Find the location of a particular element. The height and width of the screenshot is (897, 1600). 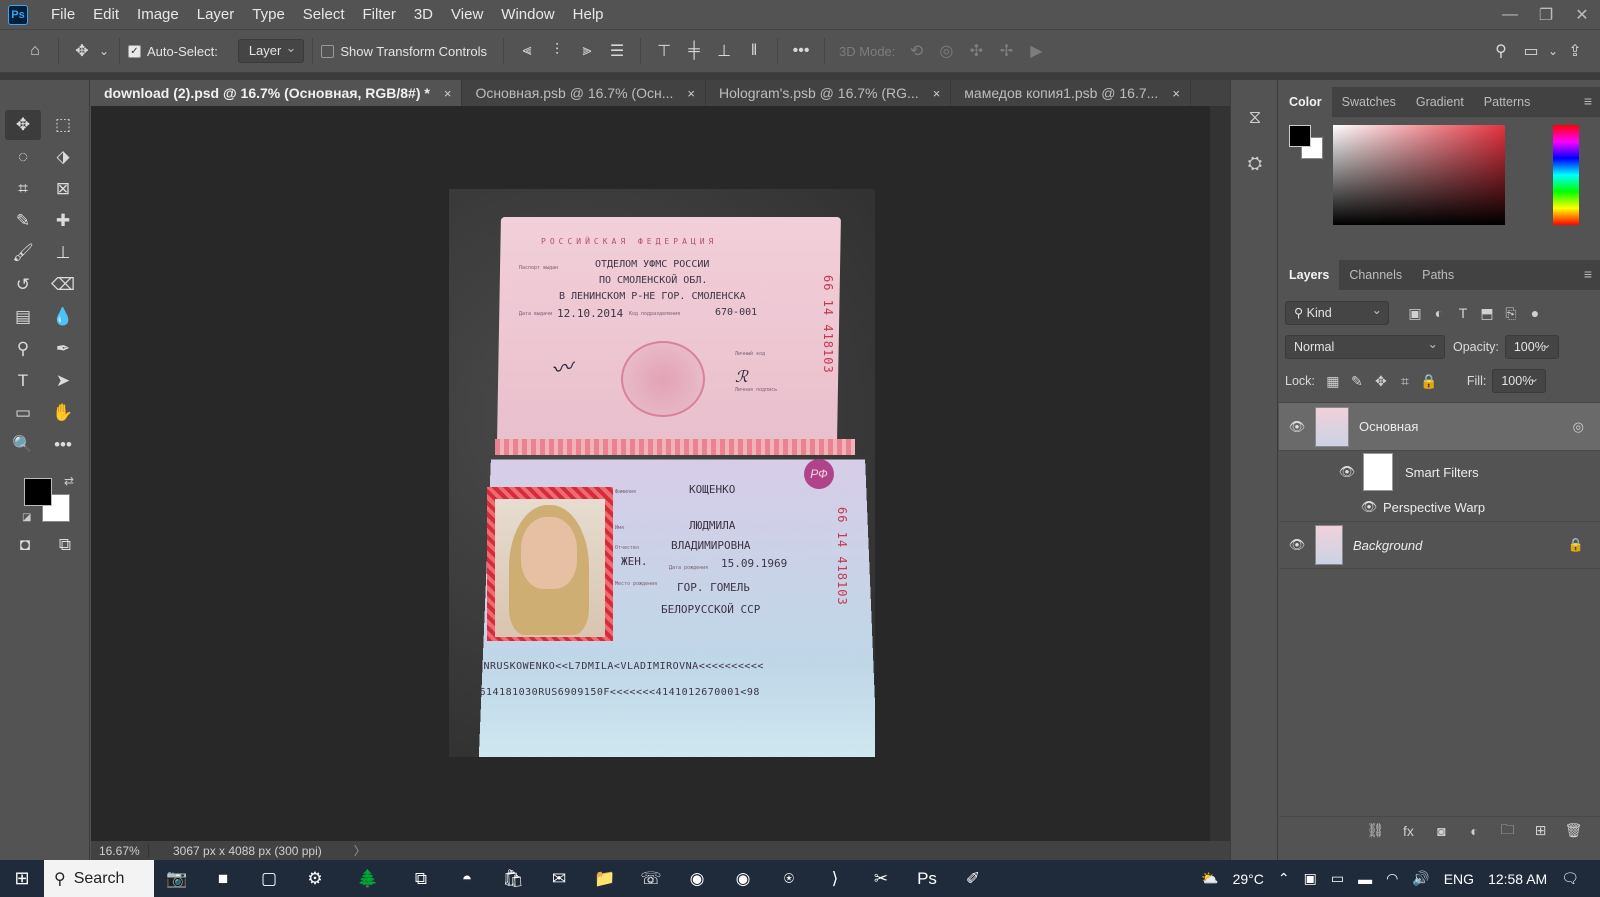

home-icon: ⌂ is located at coordinates (35, 51).